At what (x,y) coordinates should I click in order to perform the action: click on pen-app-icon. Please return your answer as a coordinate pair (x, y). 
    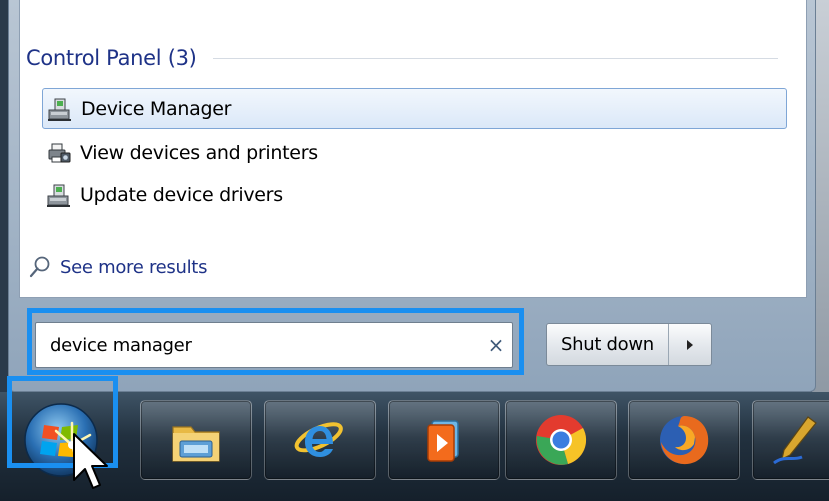
    Looking at the image, I should click on (795, 440).